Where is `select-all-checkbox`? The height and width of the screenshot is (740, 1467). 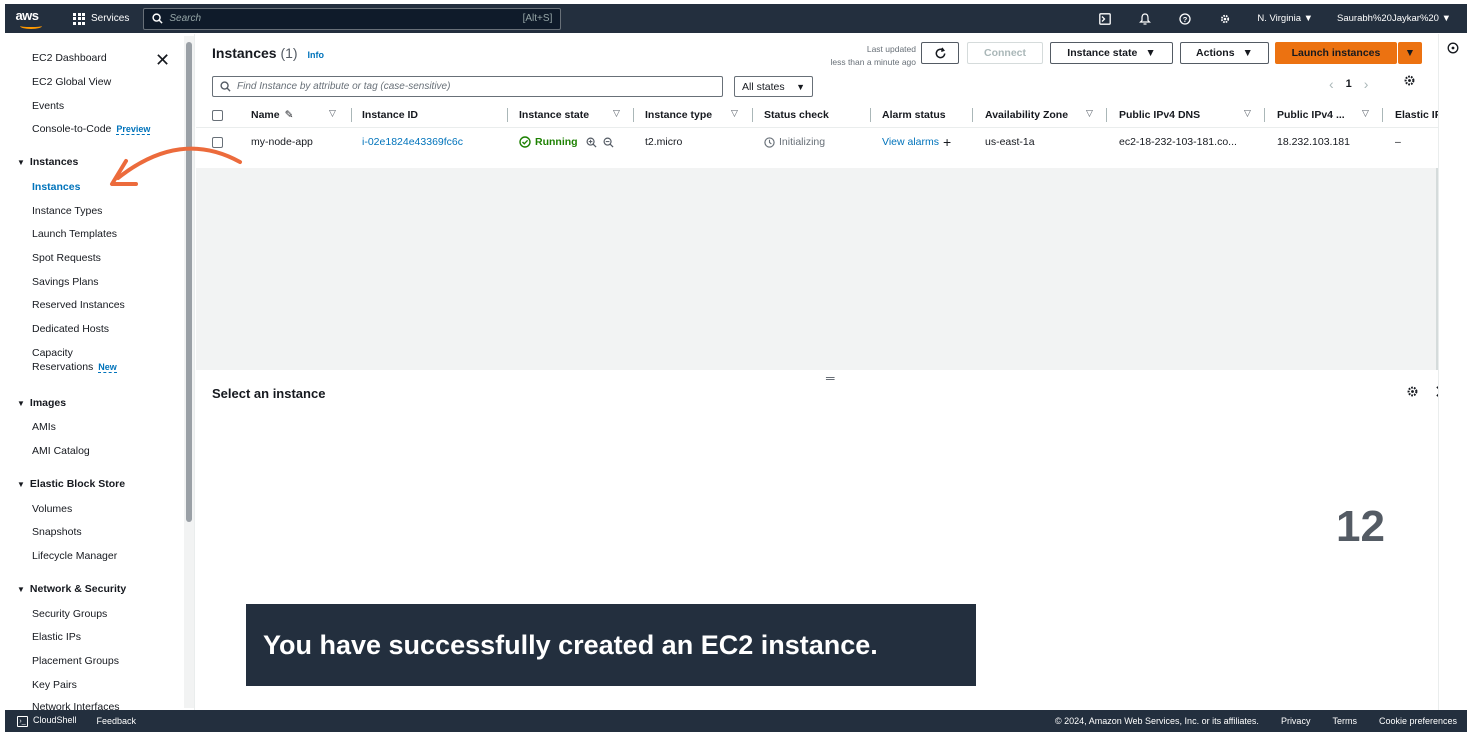
select-all-checkbox is located at coordinates (217, 115).